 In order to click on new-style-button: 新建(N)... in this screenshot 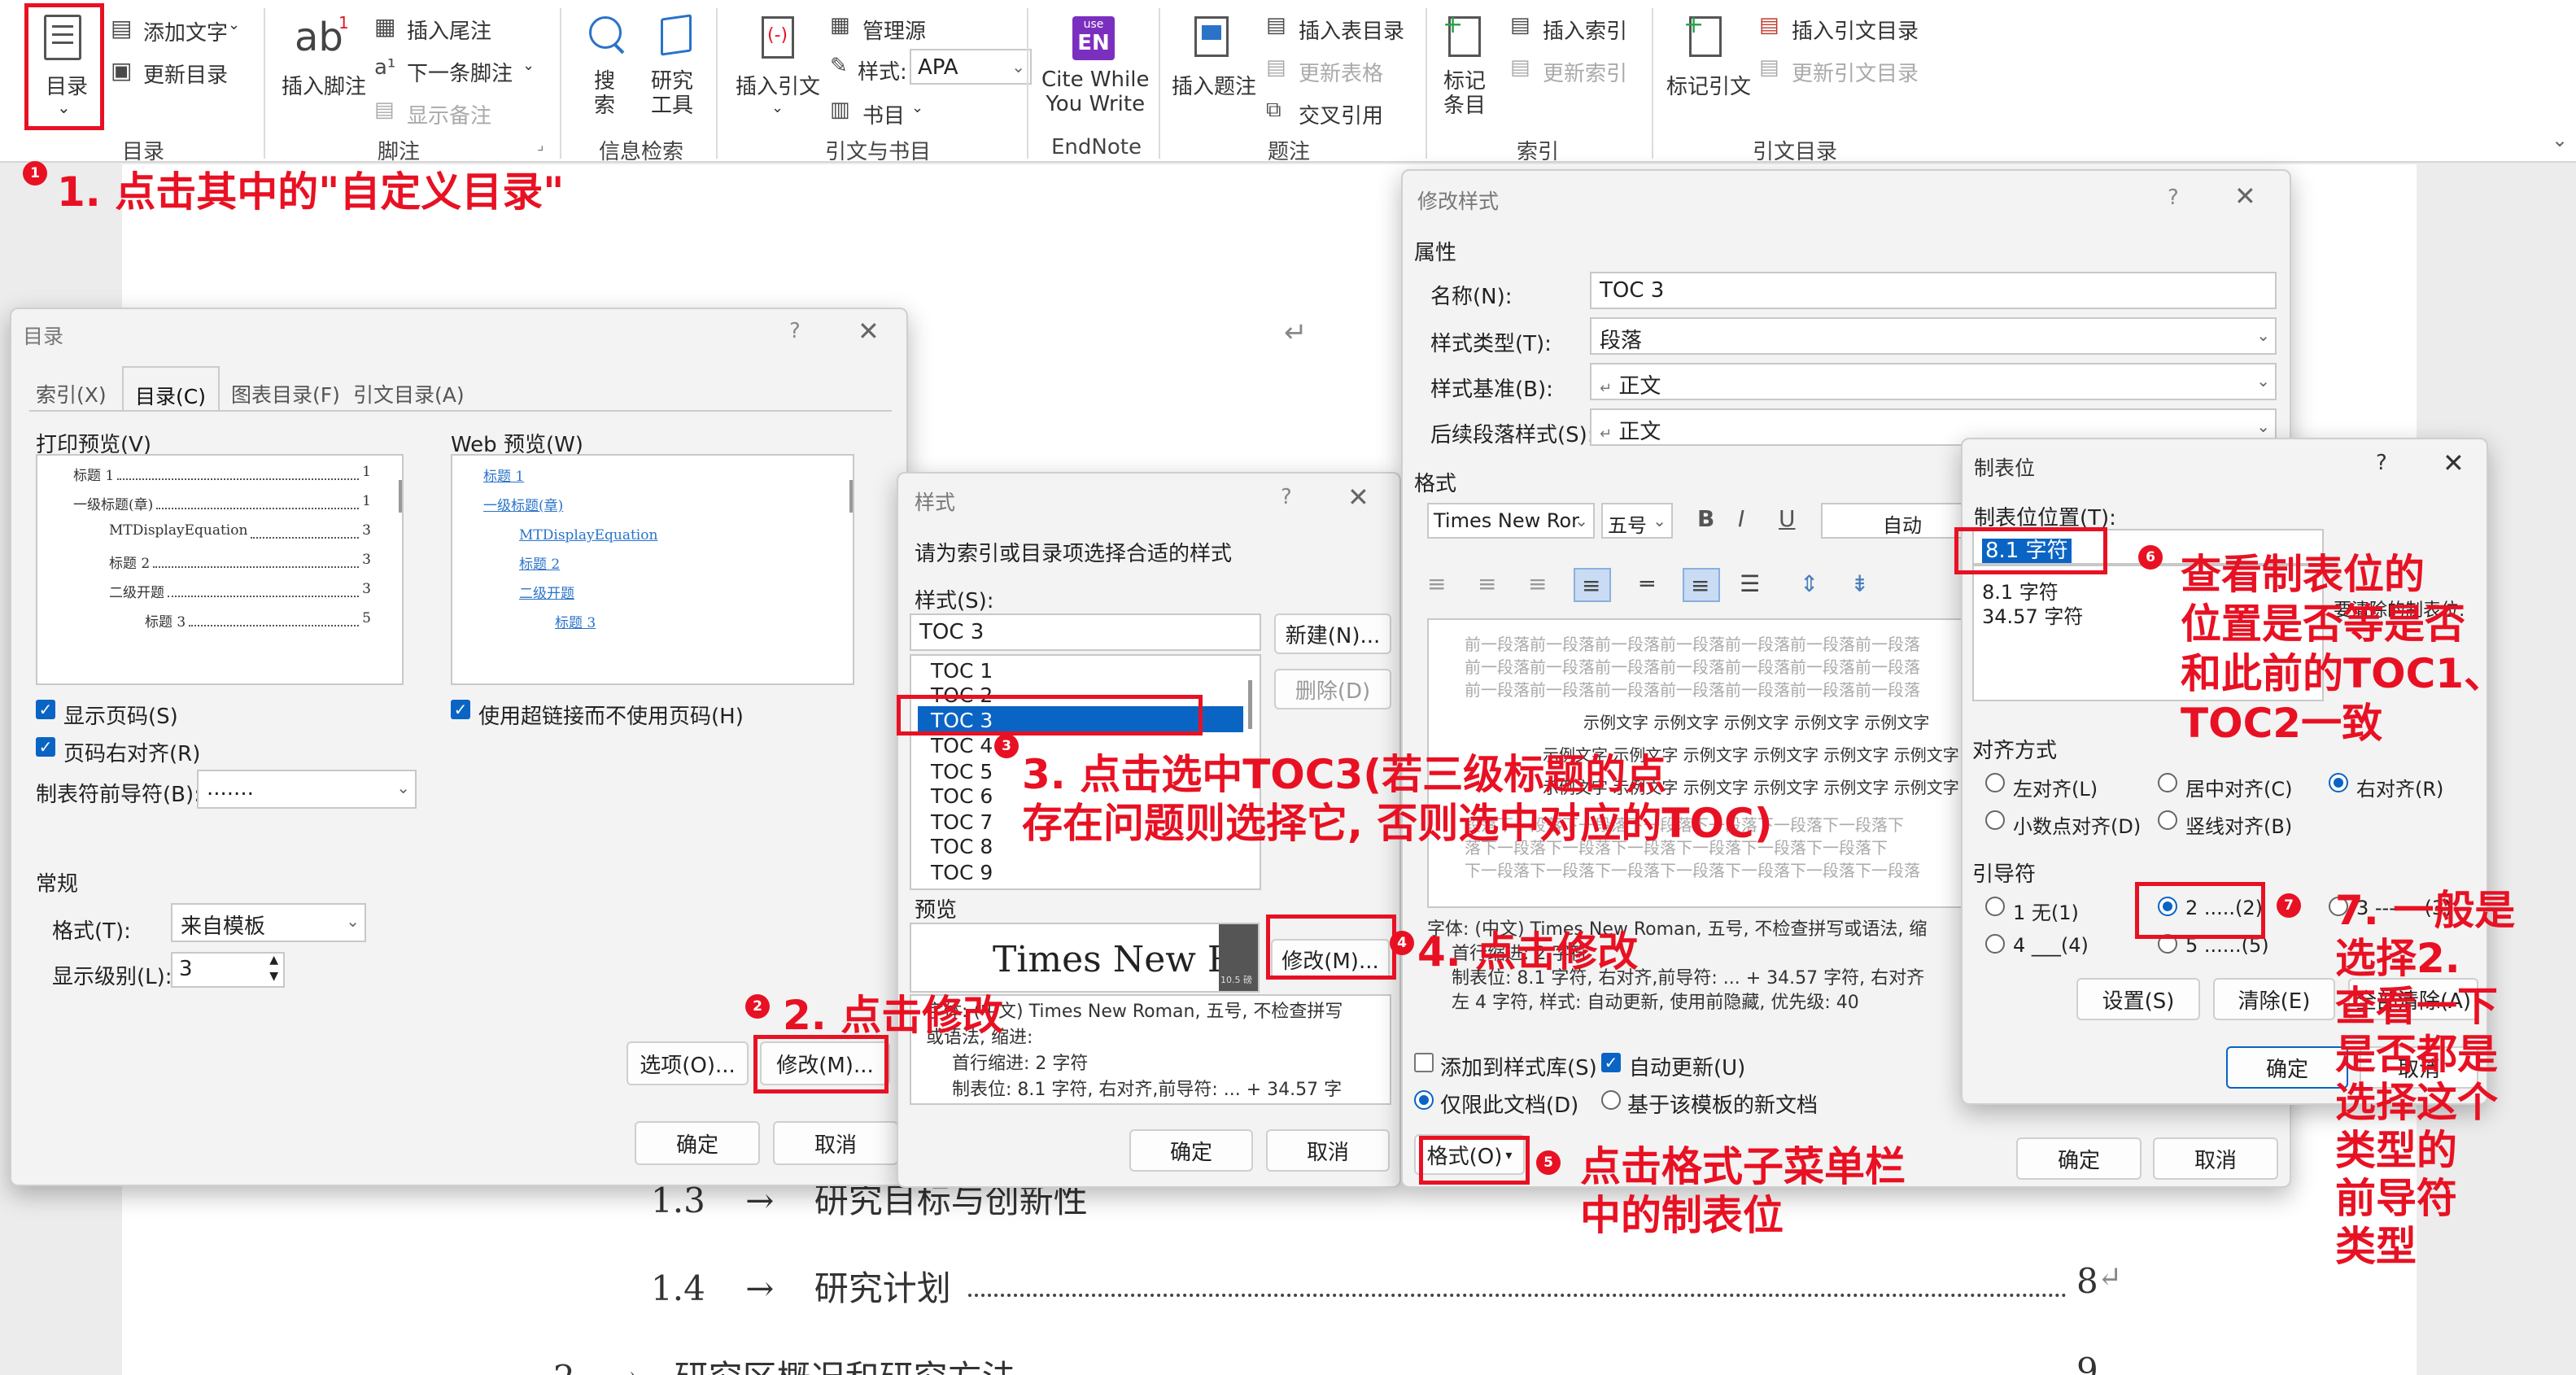, I will do `click(1332, 633)`.